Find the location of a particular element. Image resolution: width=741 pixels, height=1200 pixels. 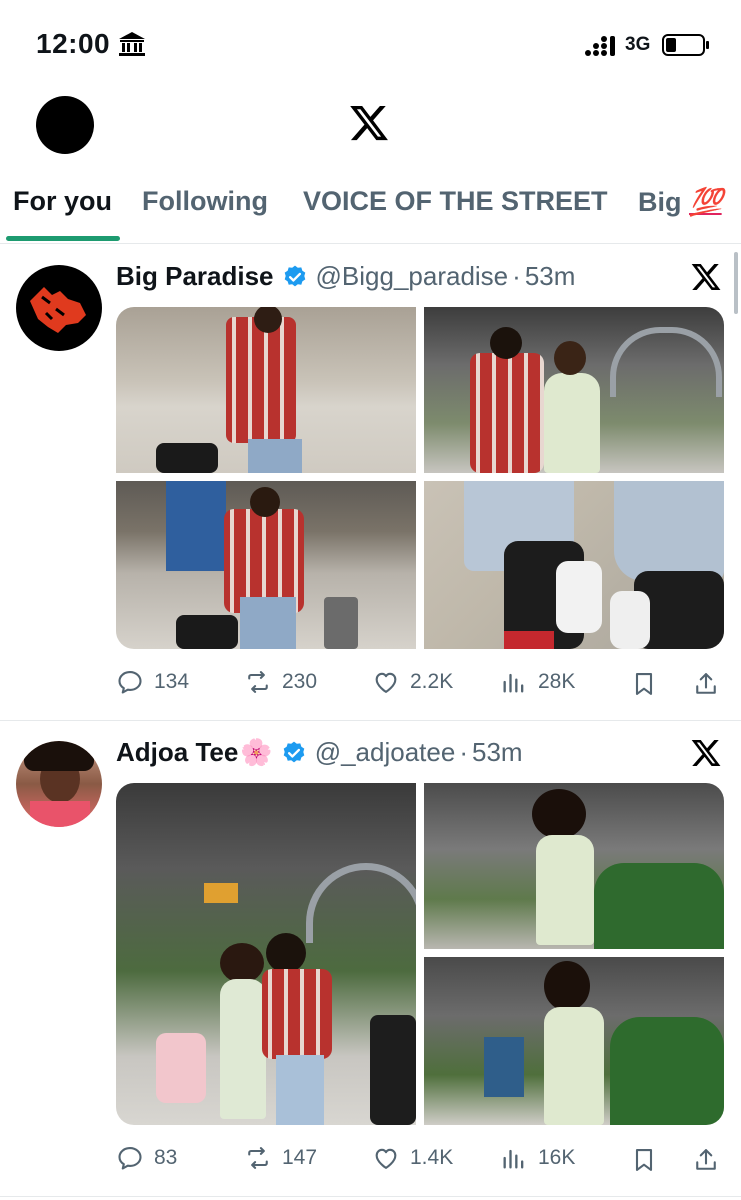

author-handle: @_adjoatee is located at coordinates (385, 752).